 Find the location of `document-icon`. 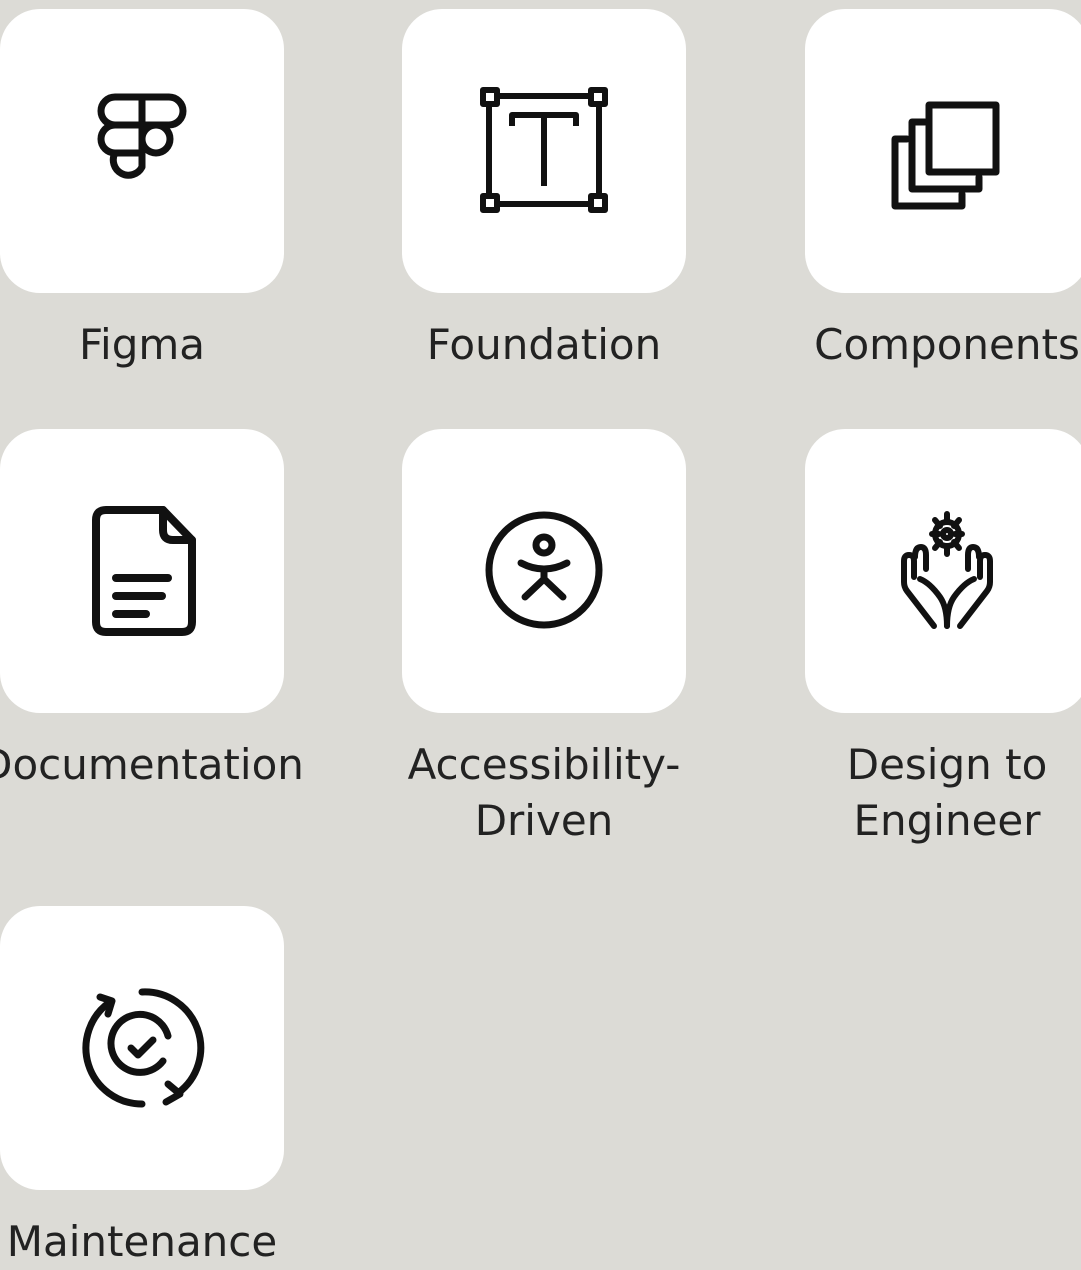

document-icon is located at coordinates (142, 571).